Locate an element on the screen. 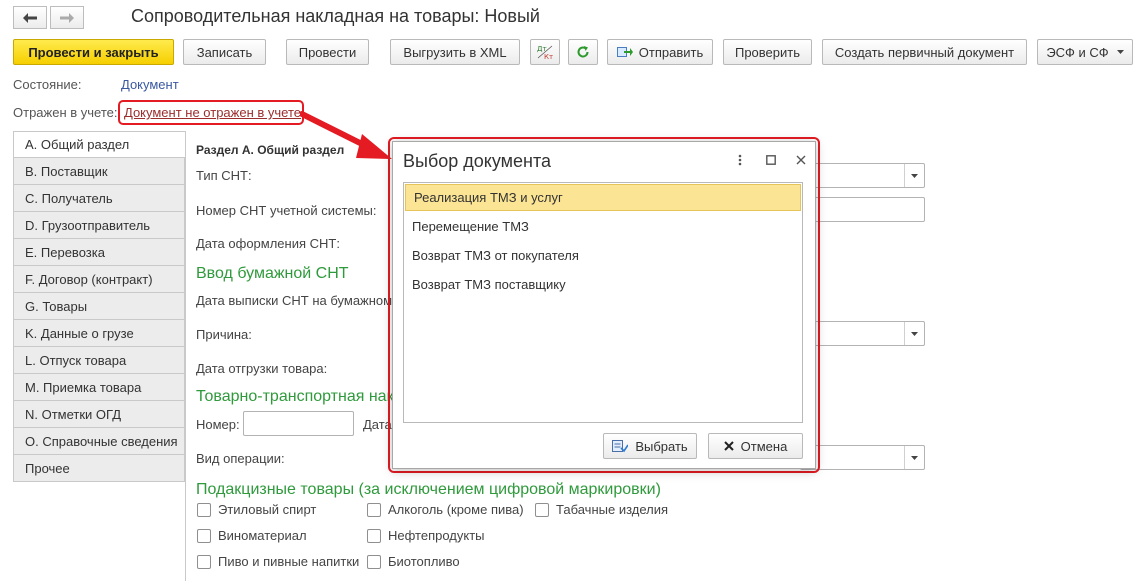  dialog-maximize-button is located at coordinates (771, 160).